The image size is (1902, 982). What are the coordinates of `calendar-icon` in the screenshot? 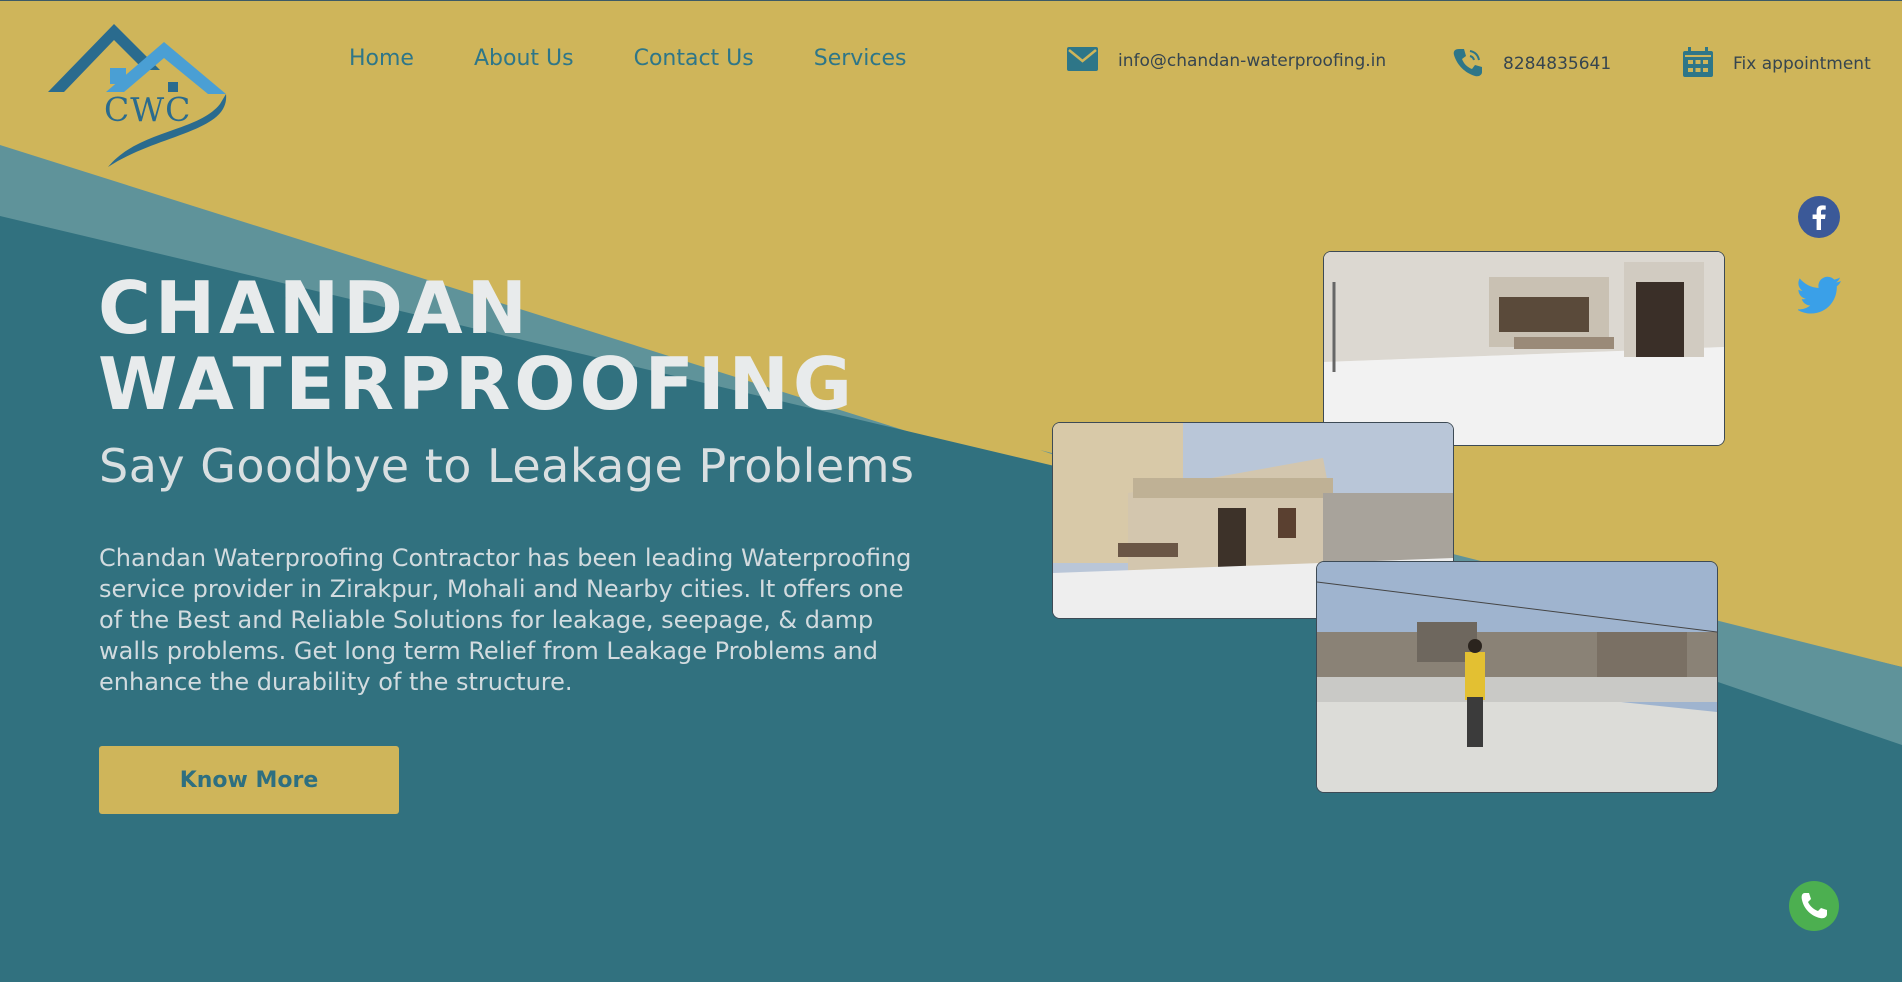 It's located at (1698, 64).